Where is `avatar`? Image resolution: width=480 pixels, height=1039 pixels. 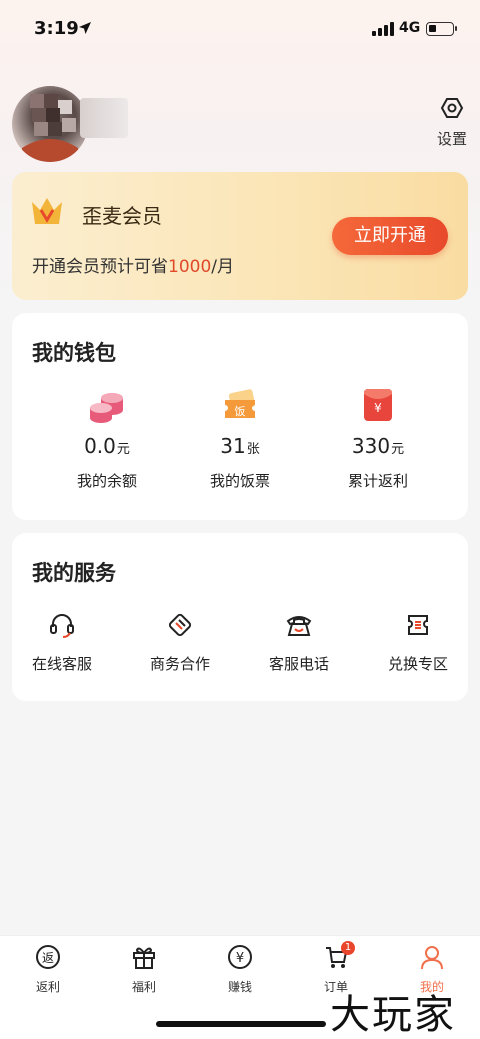
avatar is located at coordinates (50, 124).